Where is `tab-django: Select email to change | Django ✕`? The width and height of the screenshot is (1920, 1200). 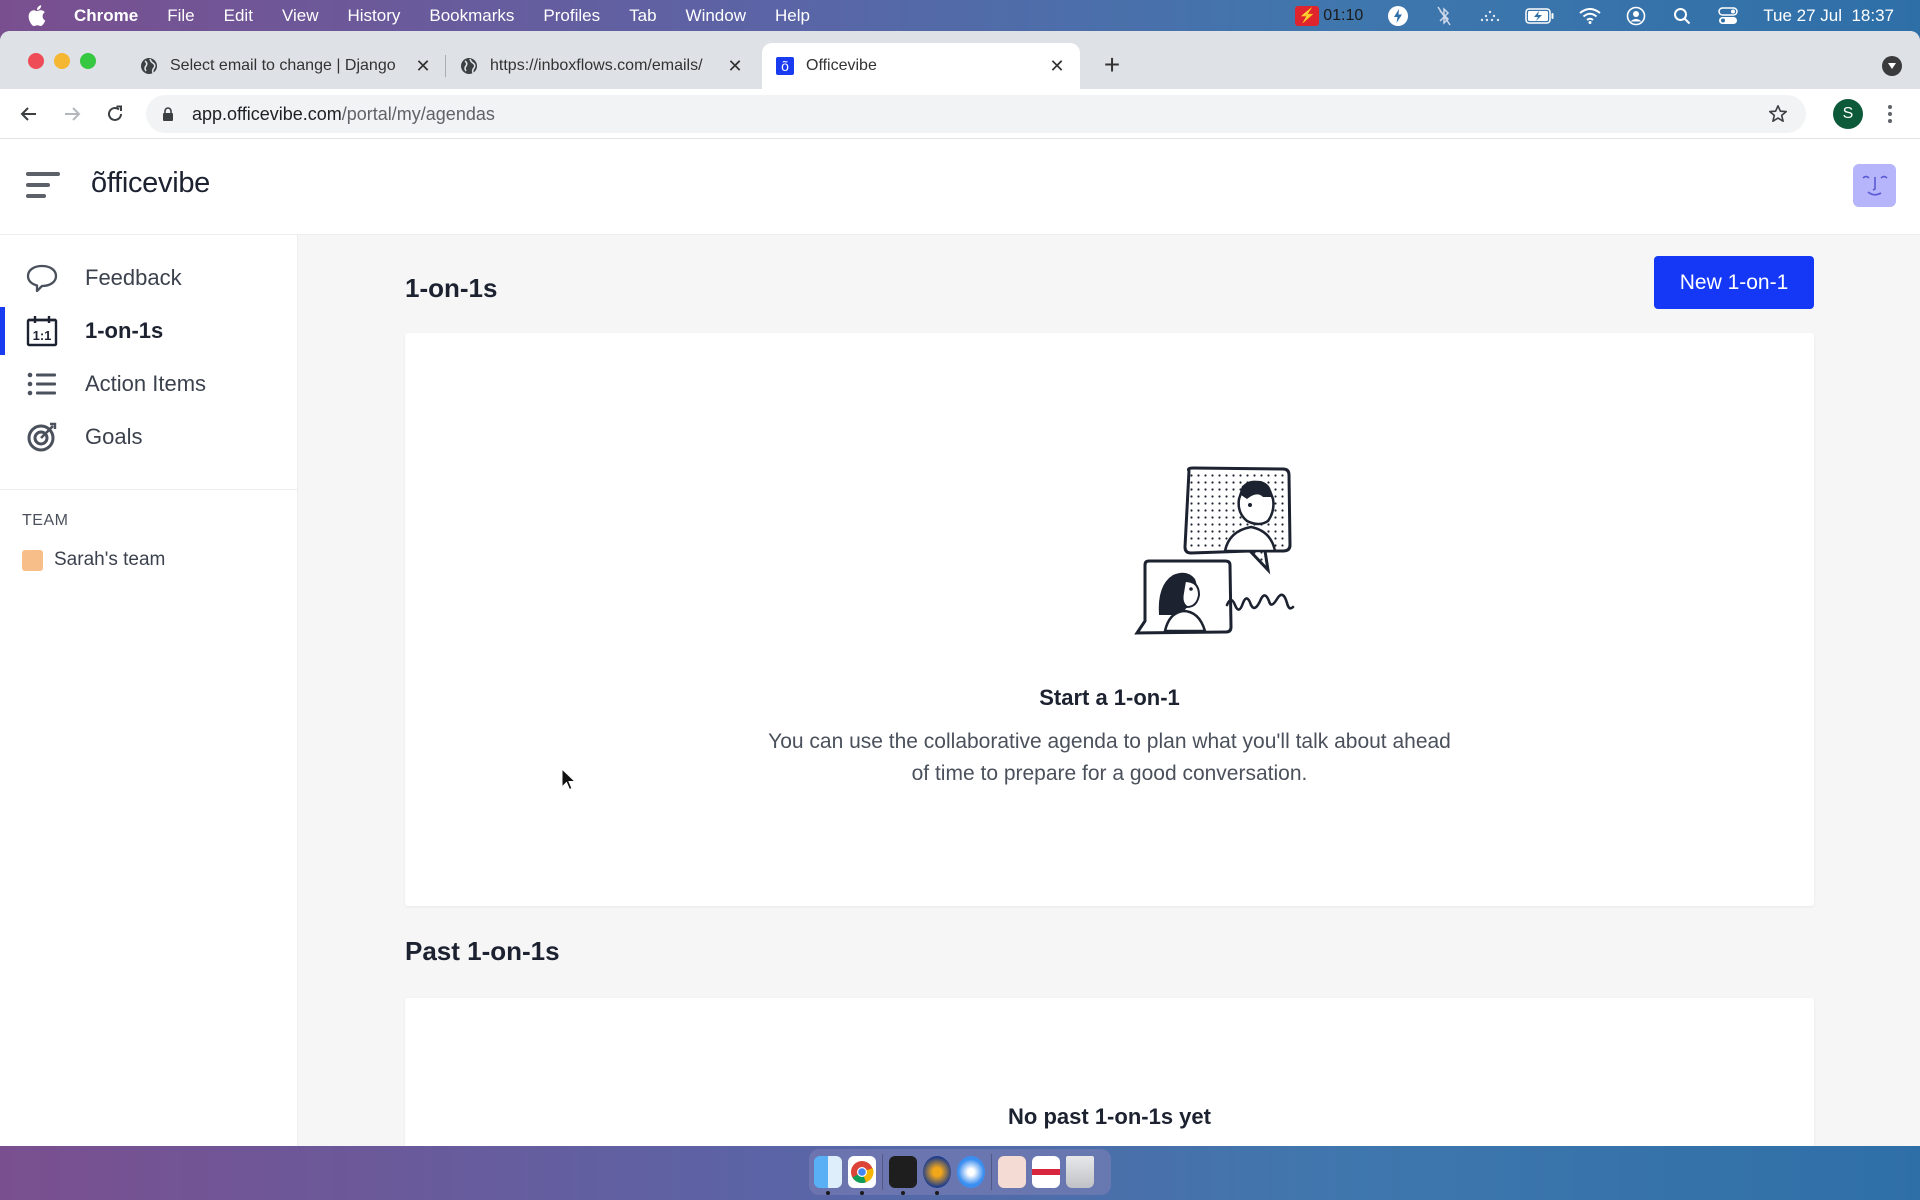 tab-django: Select email to change | Django ✕ is located at coordinates (286, 66).